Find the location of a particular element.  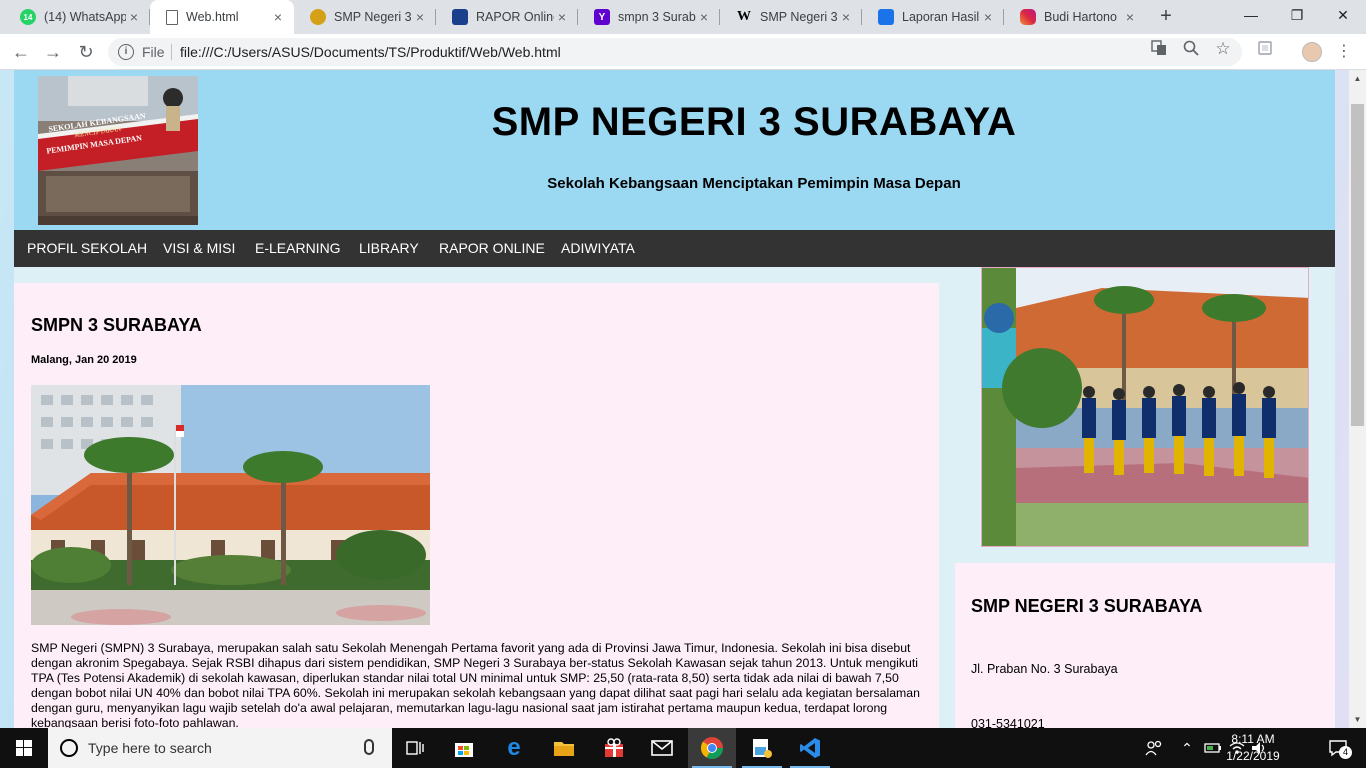

tab-rapor-online: RAPOR Online × is located at coordinates (507, 17).